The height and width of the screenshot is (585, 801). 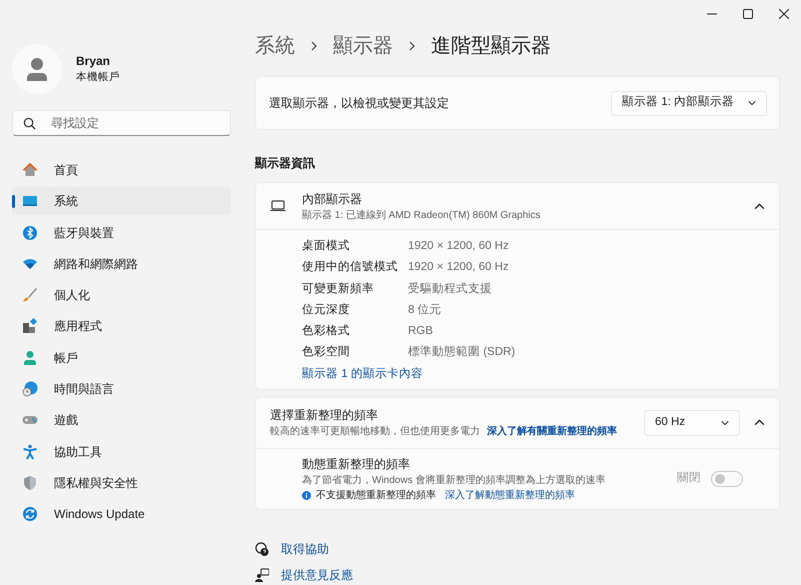 I want to click on laptop-icon, so click(x=278, y=206).